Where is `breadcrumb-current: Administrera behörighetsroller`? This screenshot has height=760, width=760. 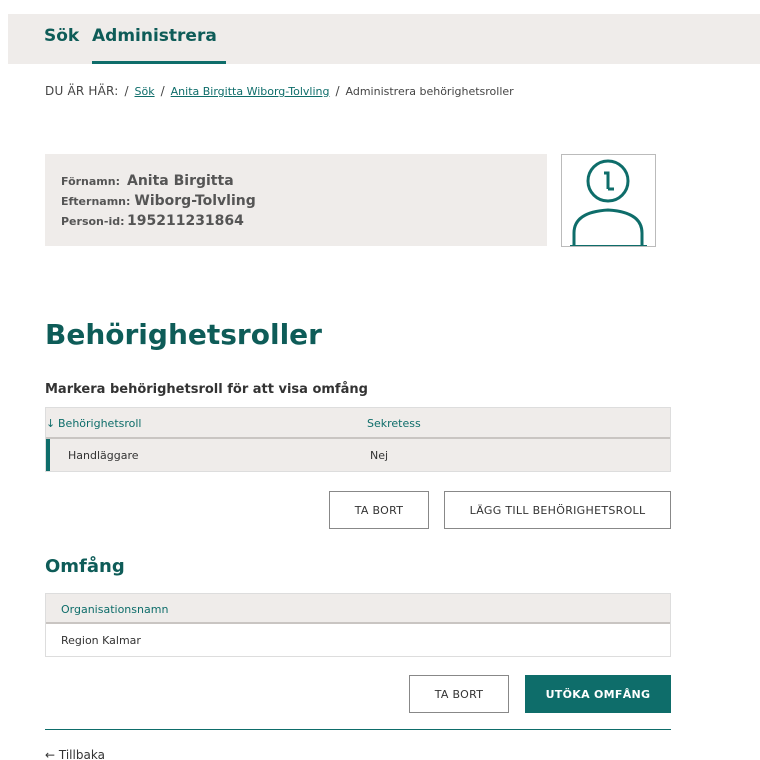
breadcrumb-current: Administrera behörighetsroller is located at coordinates (429, 91).